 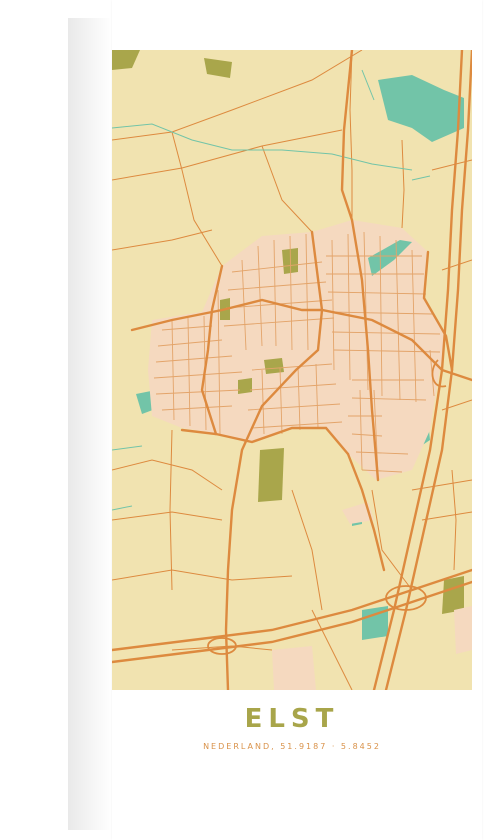 I want to click on city-title: ELST, so click(x=292, y=719).